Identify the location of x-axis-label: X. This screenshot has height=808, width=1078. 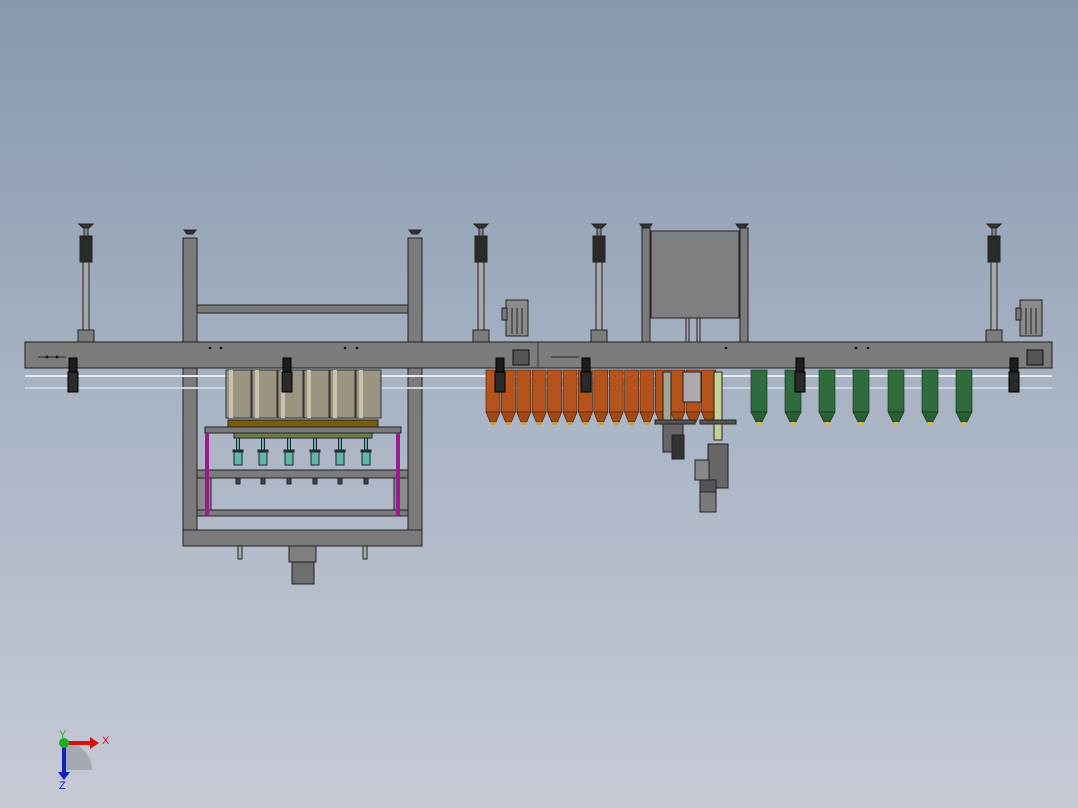
(106, 741).